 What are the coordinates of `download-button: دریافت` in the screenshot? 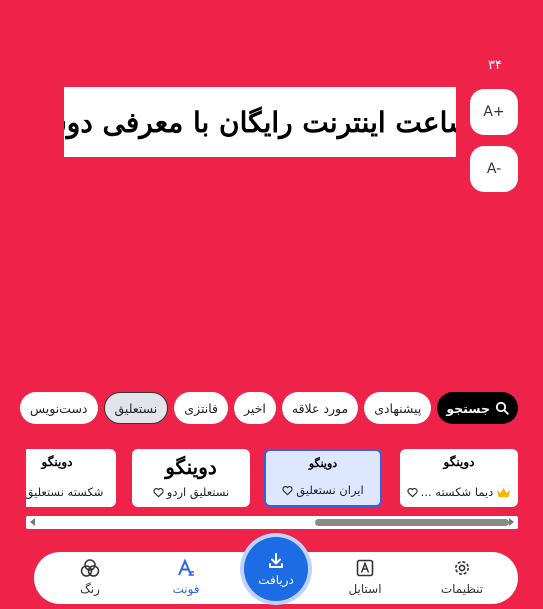 It's located at (276, 569).